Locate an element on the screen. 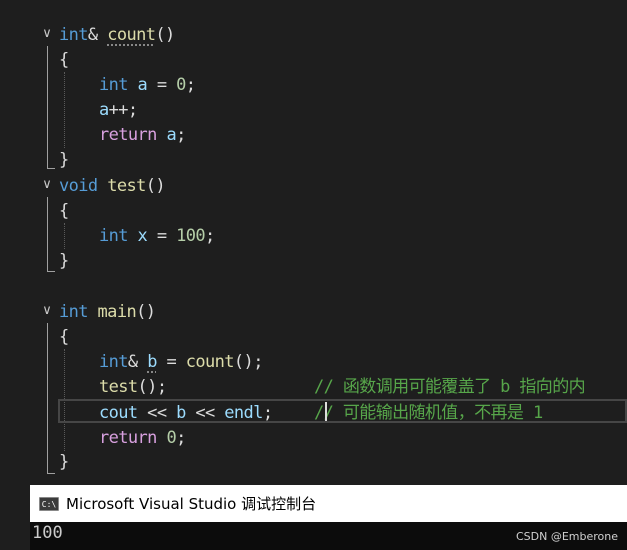 The height and width of the screenshot is (550, 627). token: void is located at coordinates (78, 186).